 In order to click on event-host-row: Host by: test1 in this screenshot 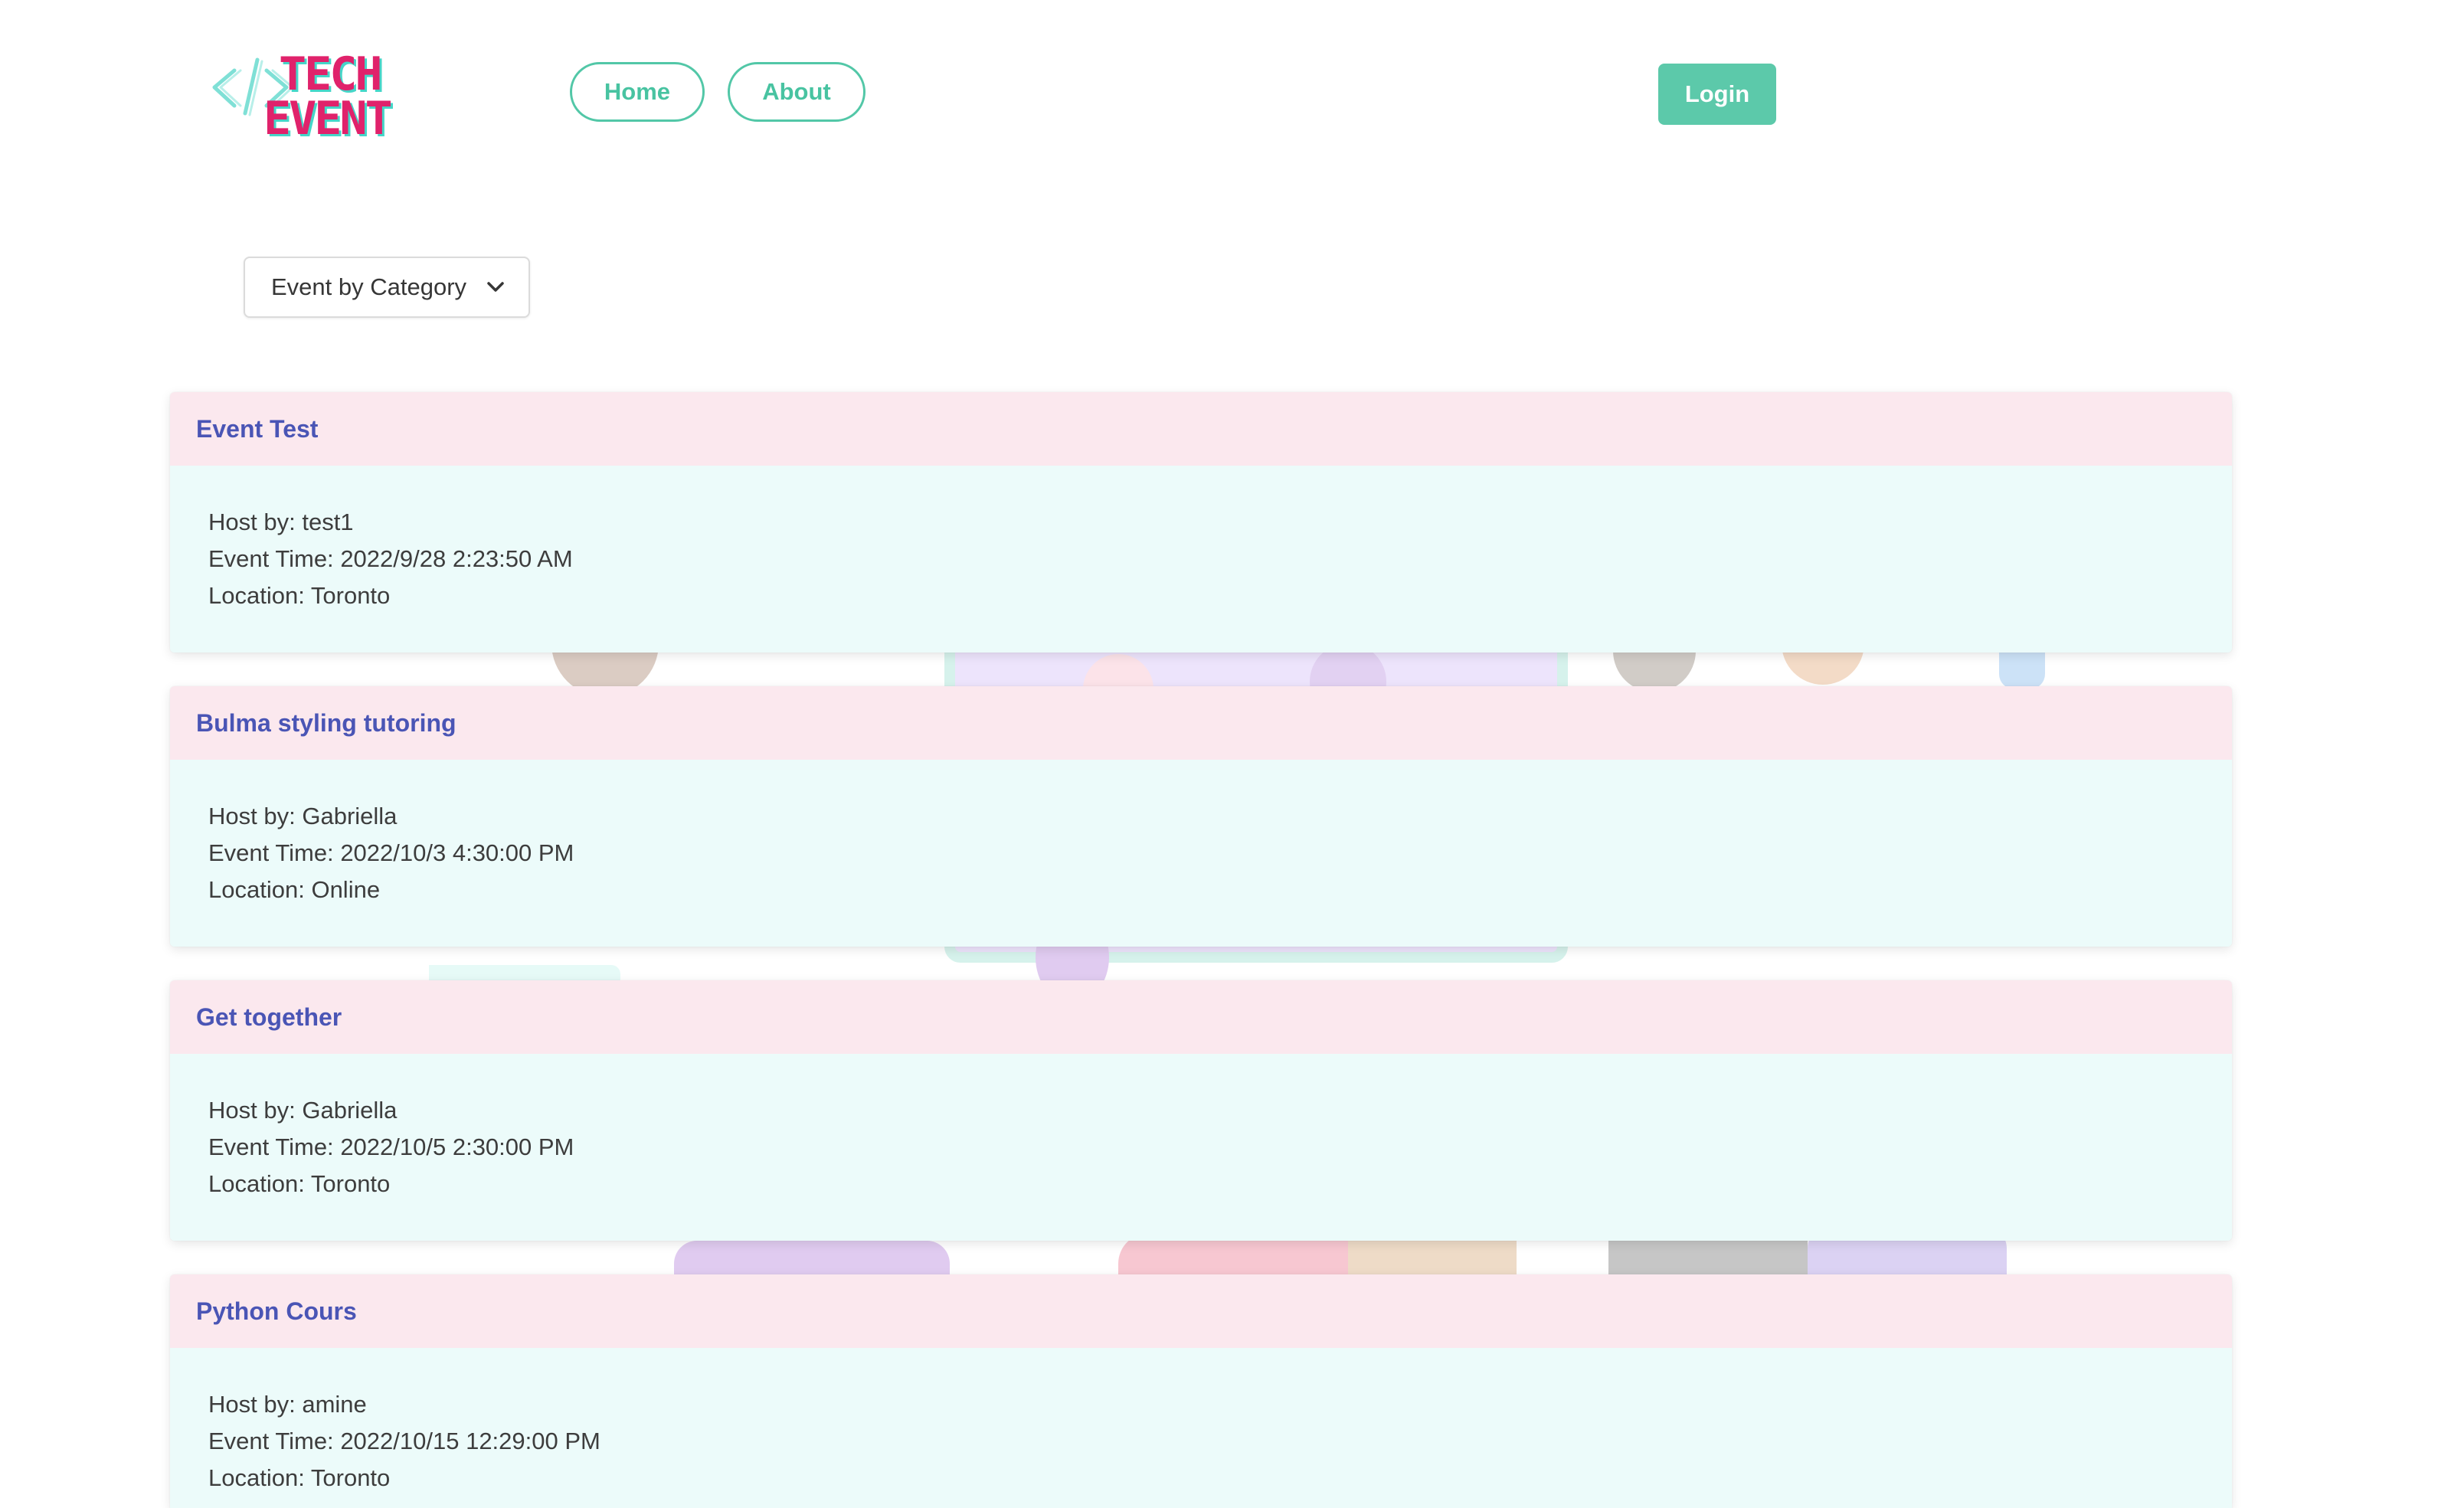, I will do `click(1220, 522)`.